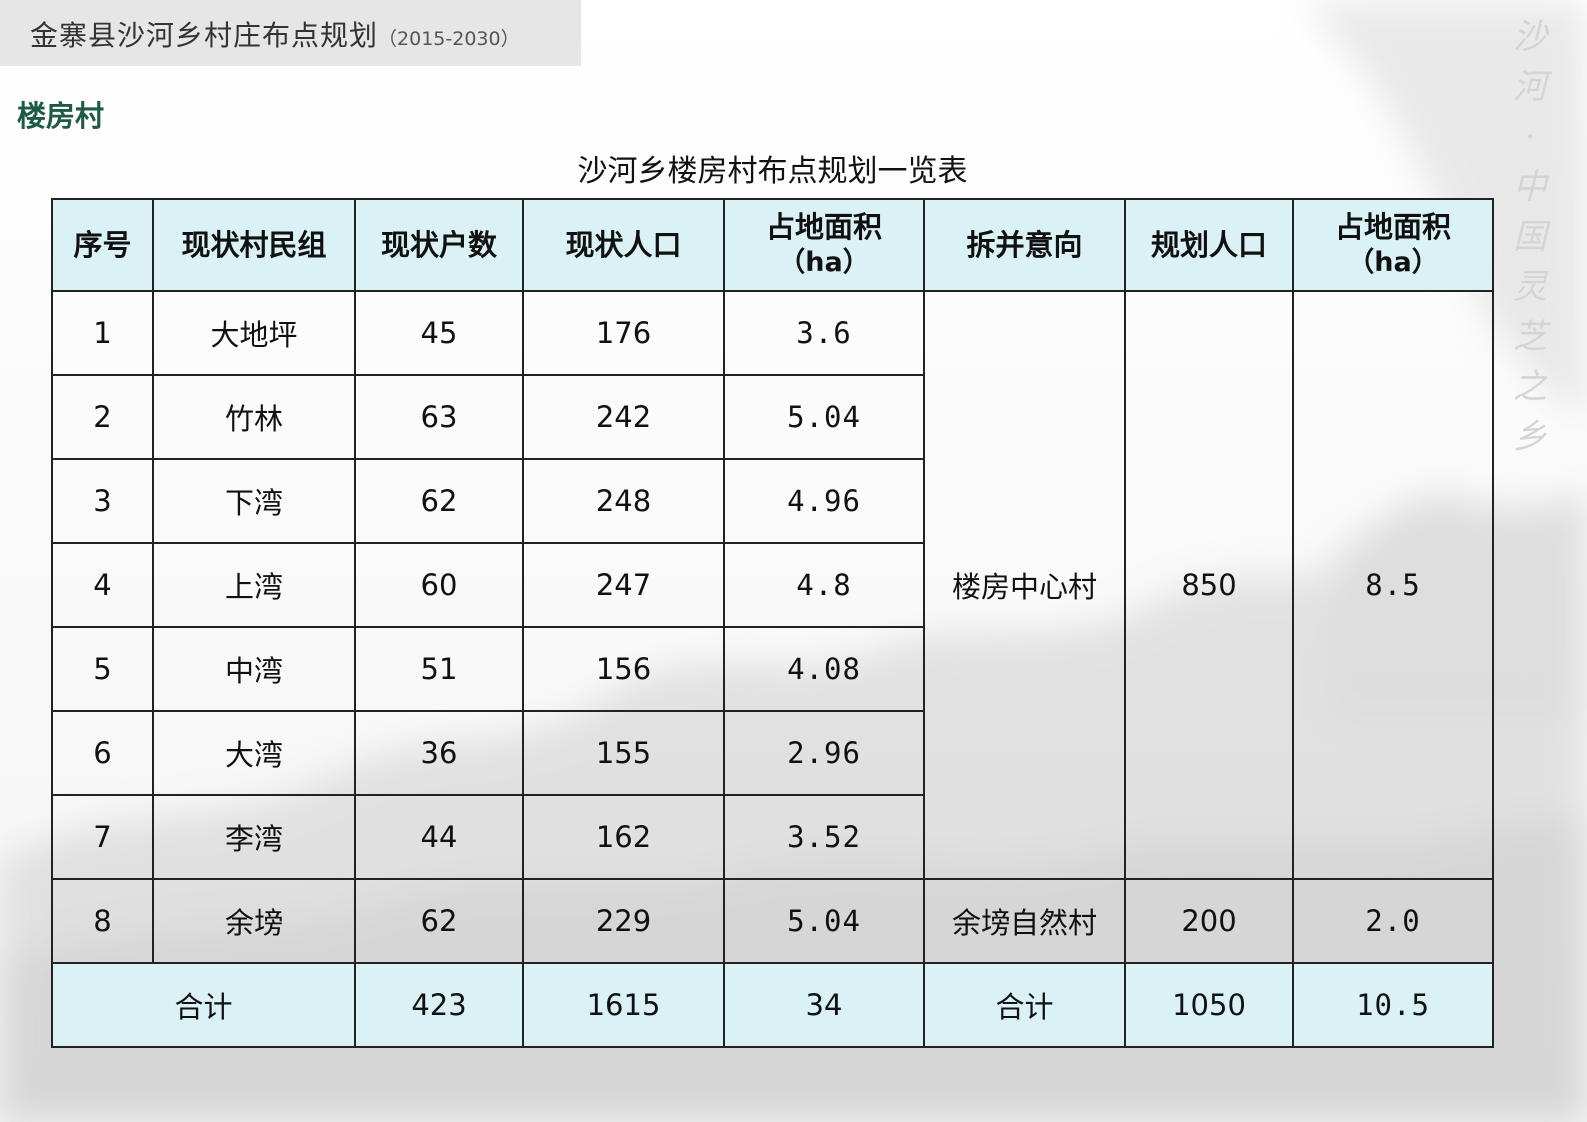  Describe the element at coordinates (102, 417) in the screenshot. I see `cell-index: 2` at that location.